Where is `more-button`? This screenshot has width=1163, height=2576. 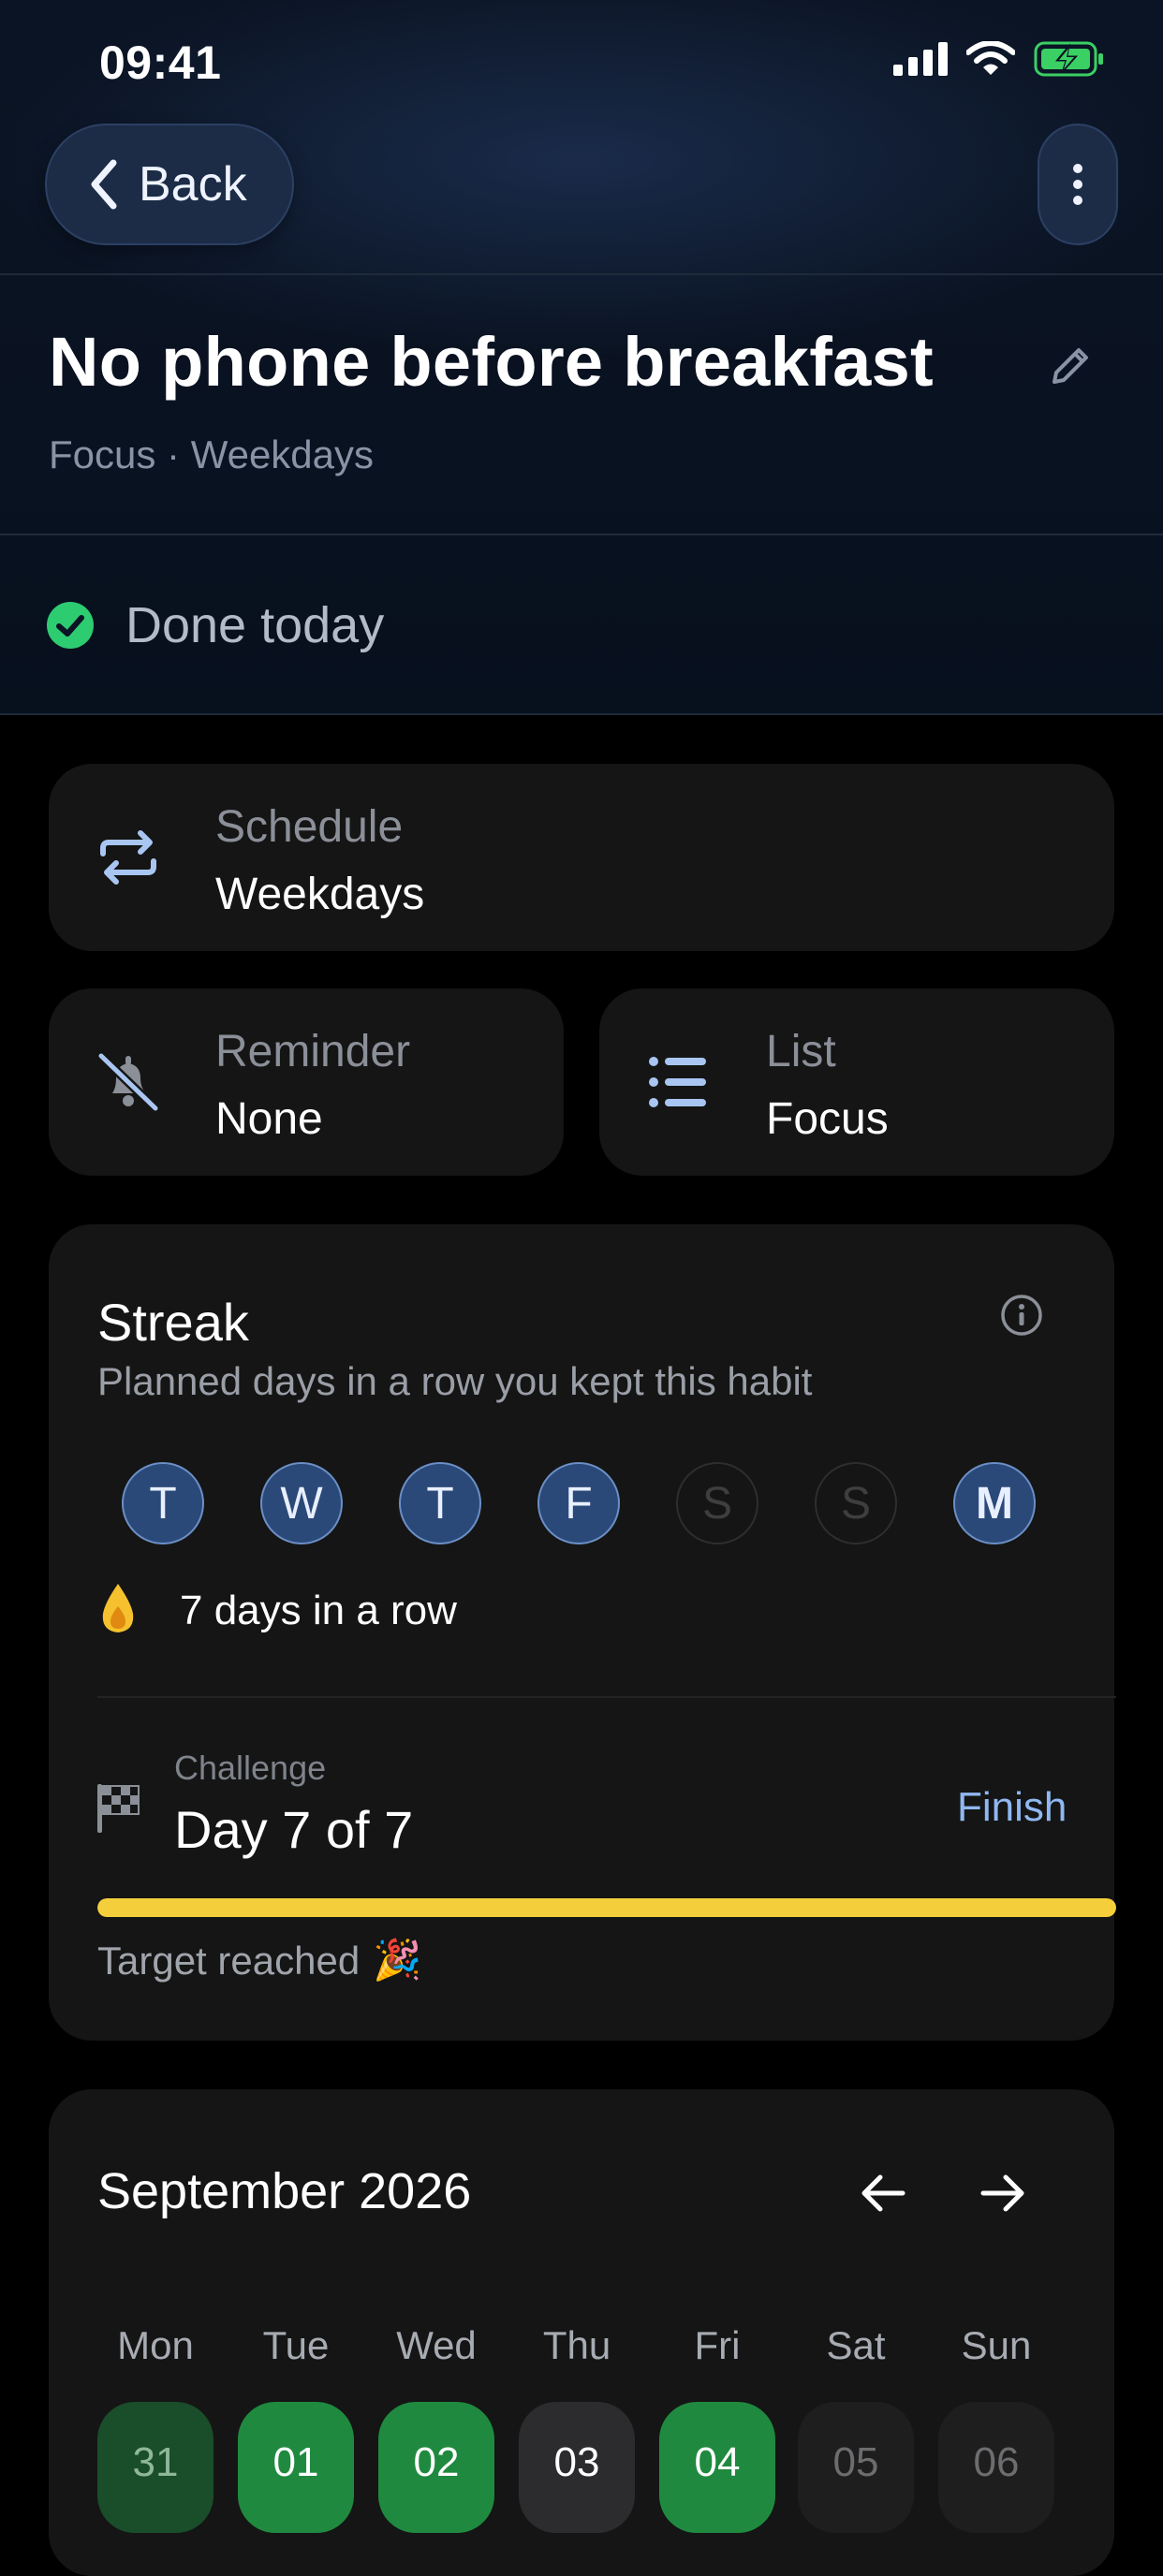
more-button is located at coordinates (1078, 184).